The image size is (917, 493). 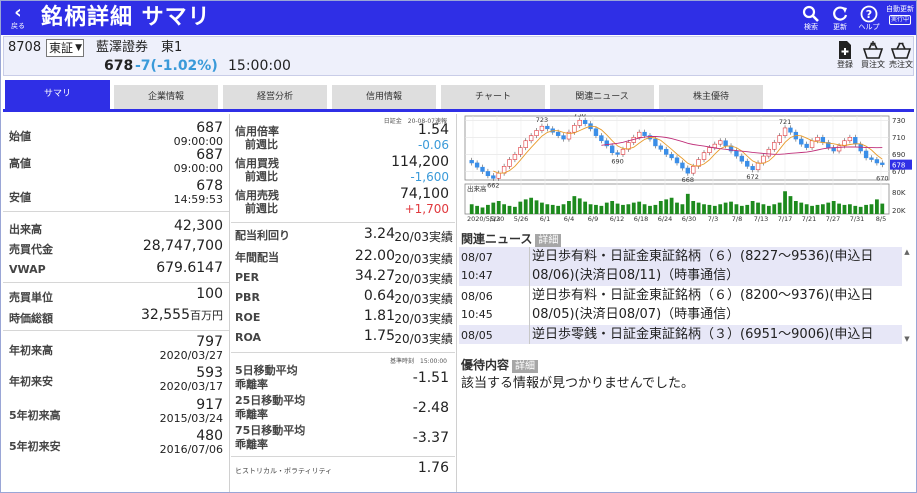 What do you see at coordinates (810, 13) in the screenshot?
I see `search-icon` at bounding box center [810, 13].